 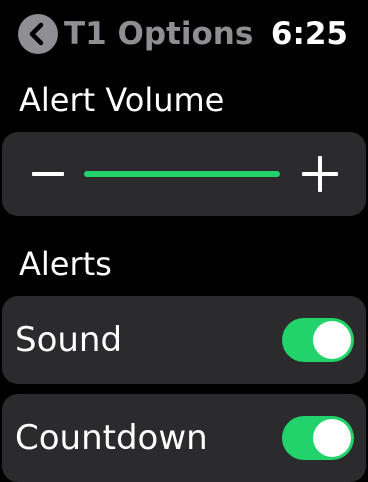 I want to click on back-button: T1 Options, so click(x=135, y=34).